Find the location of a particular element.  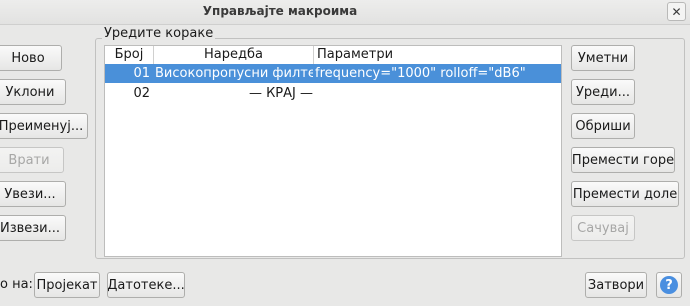

column-header-number: Број is located at coordinates (129, 55).